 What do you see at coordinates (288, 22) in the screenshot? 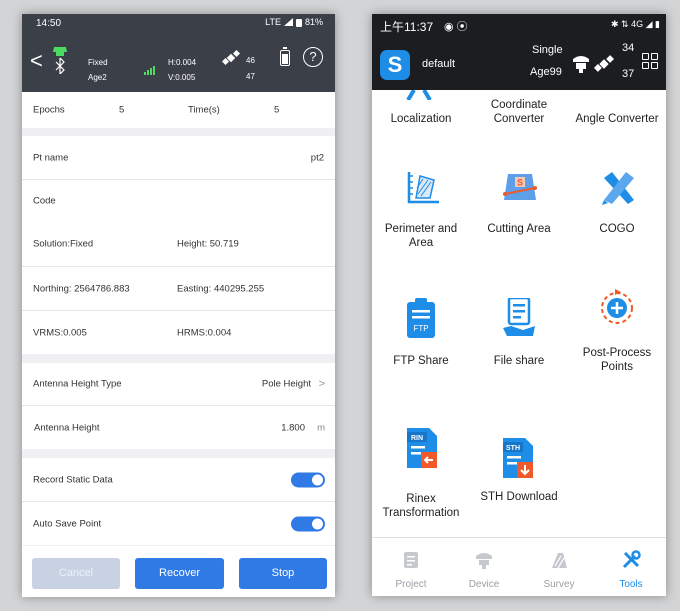
I see `signal-icon` at bounding box center [288, 22].